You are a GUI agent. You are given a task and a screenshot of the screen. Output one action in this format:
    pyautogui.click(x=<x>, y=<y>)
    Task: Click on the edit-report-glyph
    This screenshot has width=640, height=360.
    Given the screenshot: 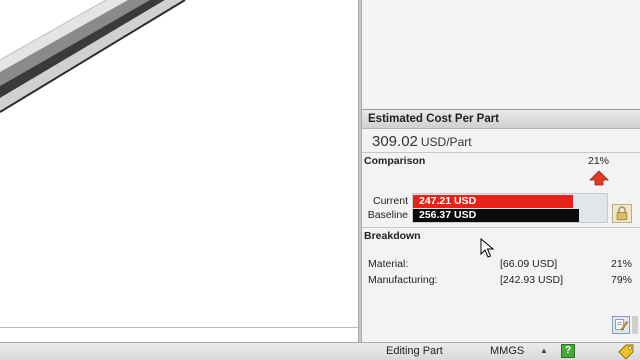 What is the action you would take?
    pyautogui.click(x=622, y=325)
    